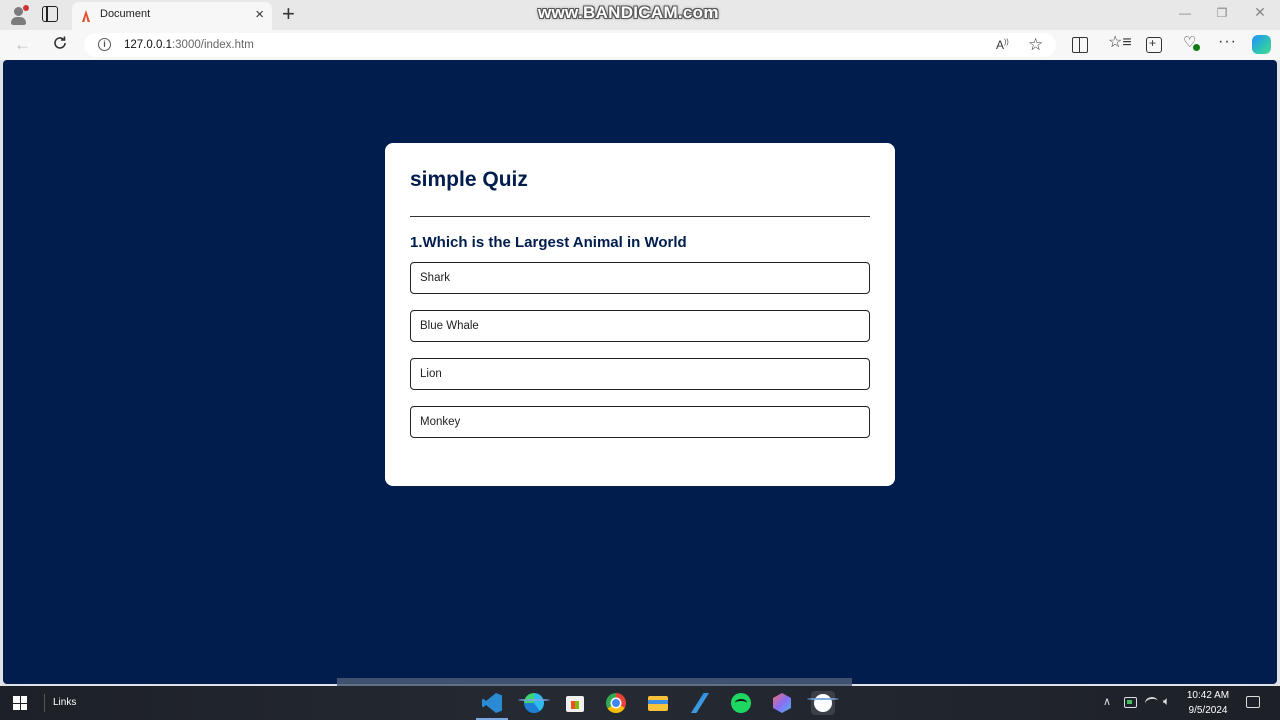 The height and width of the screenshot is (720, 1280). Describe the element at coordinates (288, 14) in the screenshot. I see `new-tab-button: +` at that location.